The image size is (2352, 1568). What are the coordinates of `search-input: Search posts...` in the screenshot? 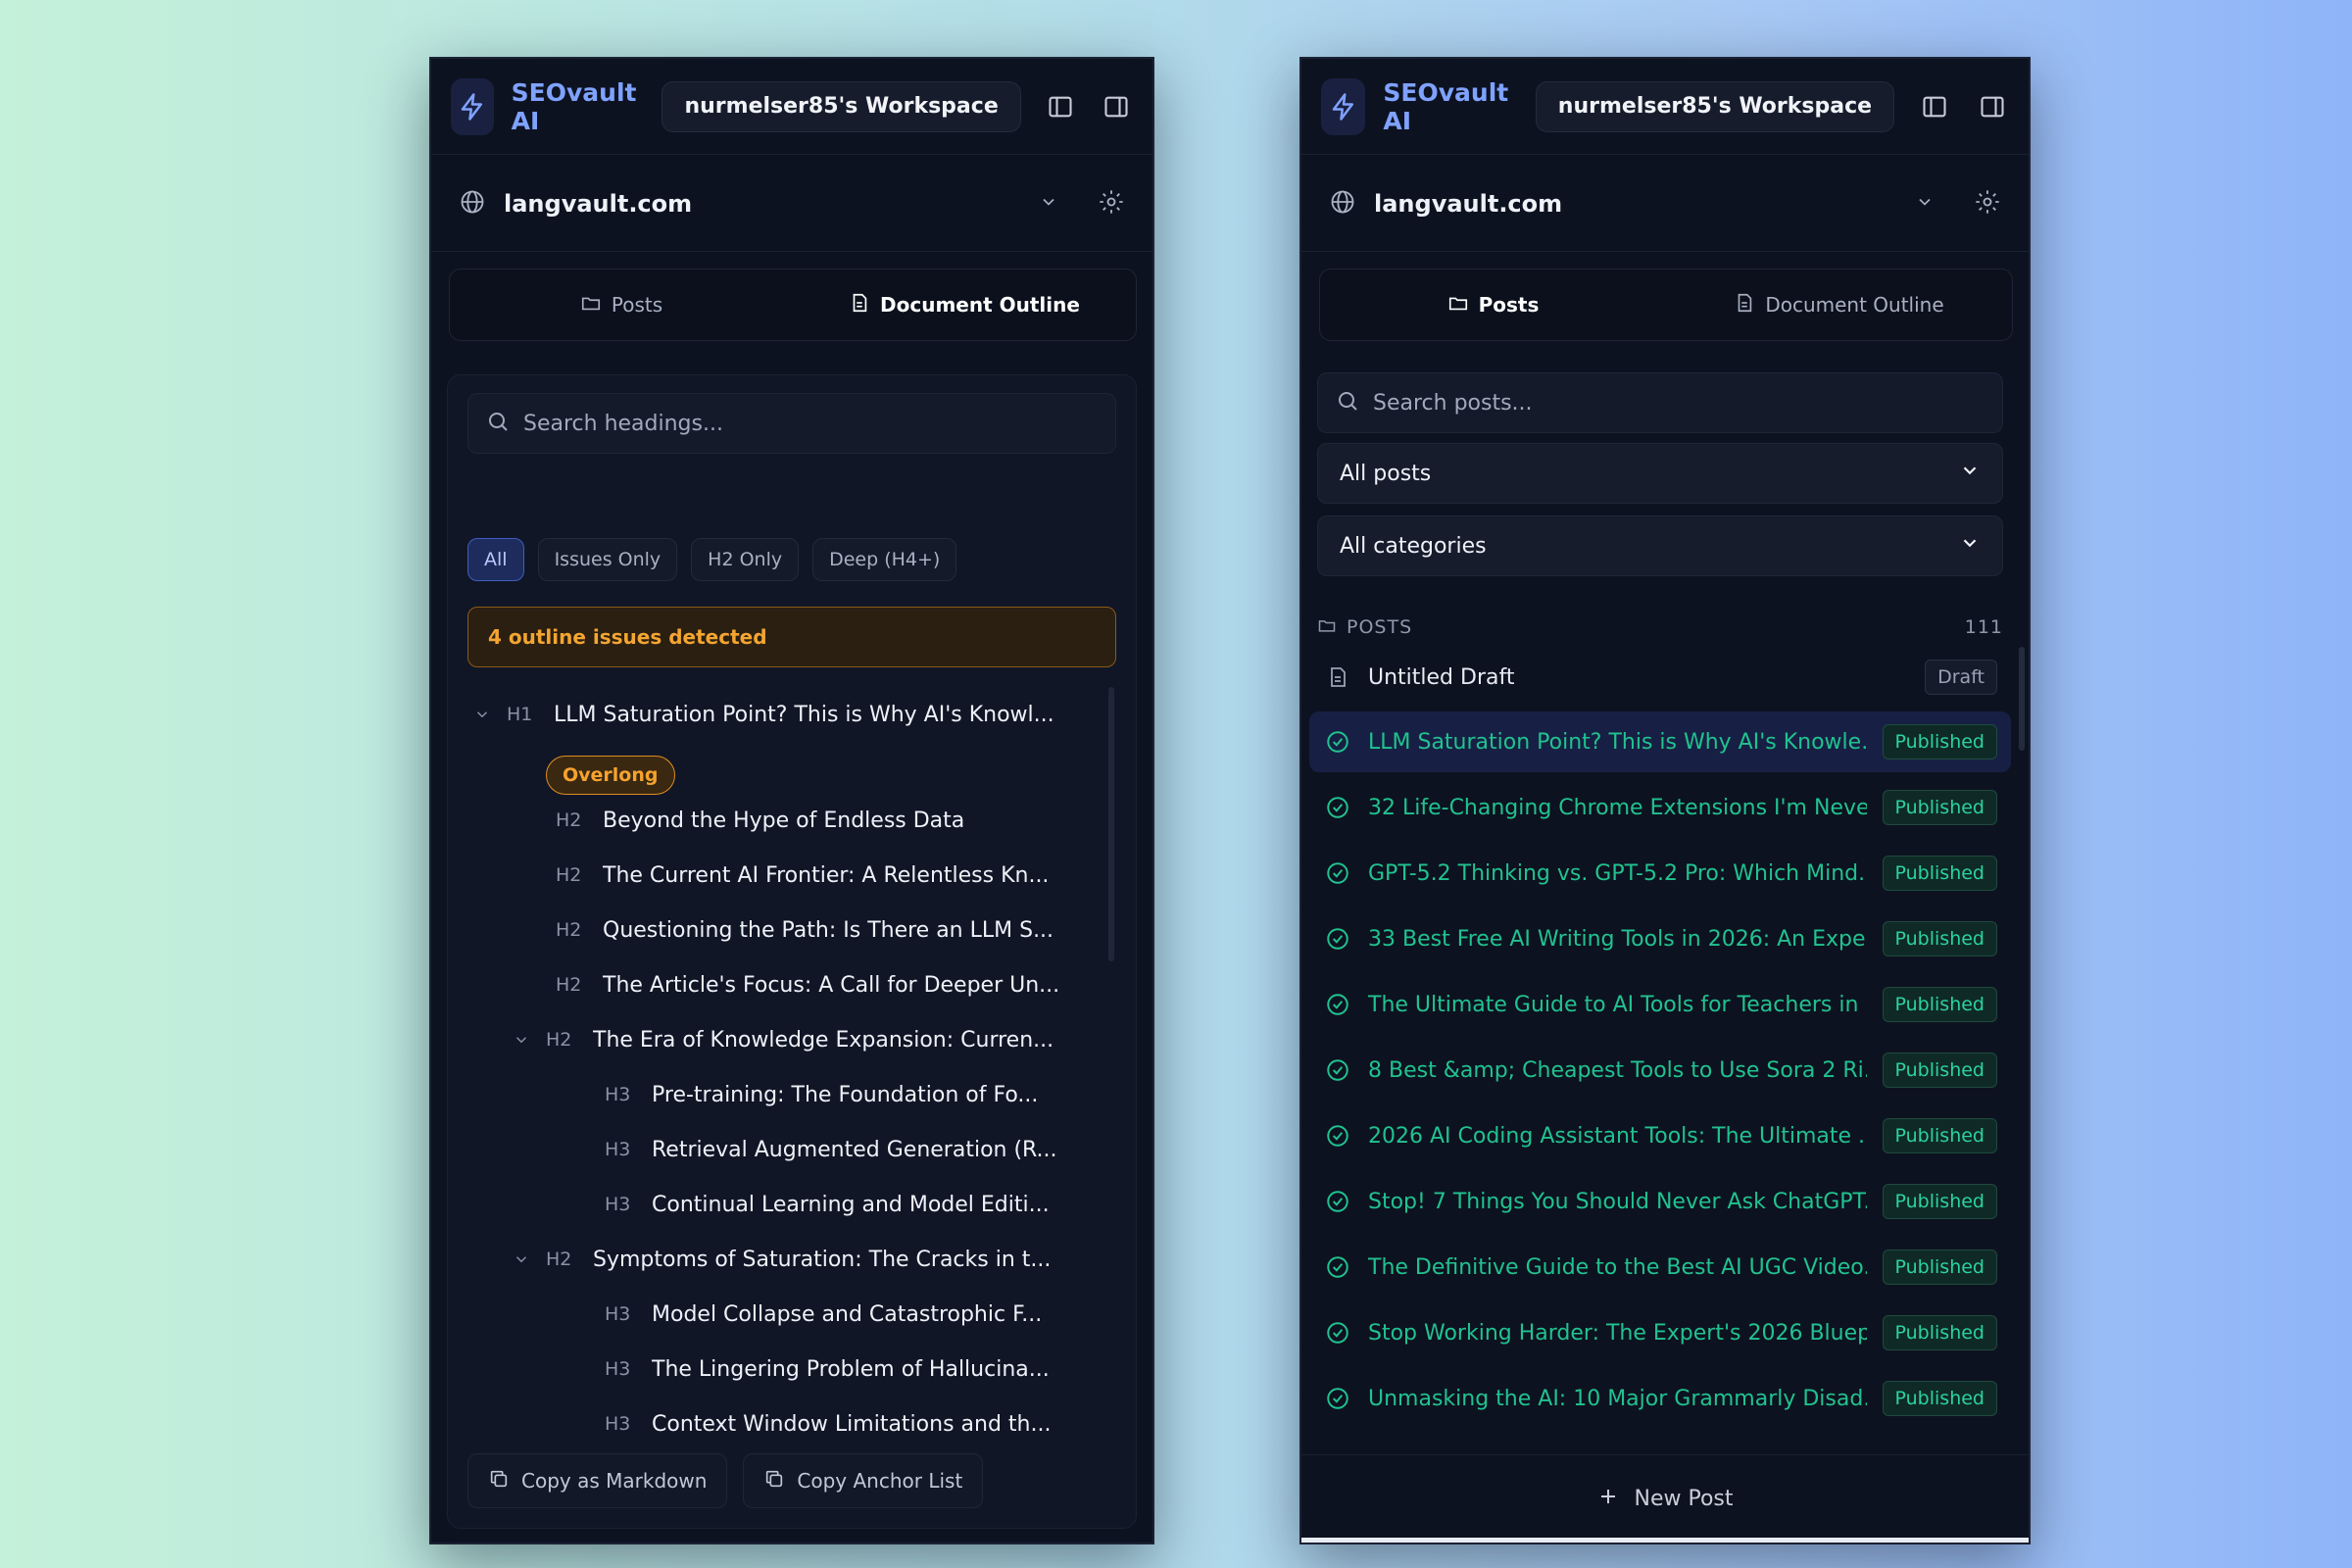 It's located at (1453, 403).